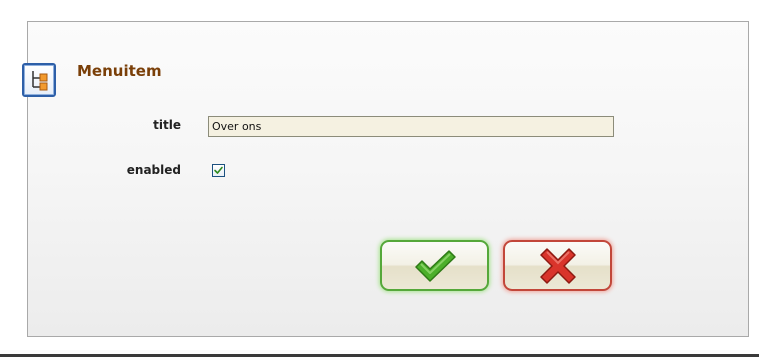 The width and height of the screenshot is (759, 360). I want to click on cancel-button, so click(557, 265).